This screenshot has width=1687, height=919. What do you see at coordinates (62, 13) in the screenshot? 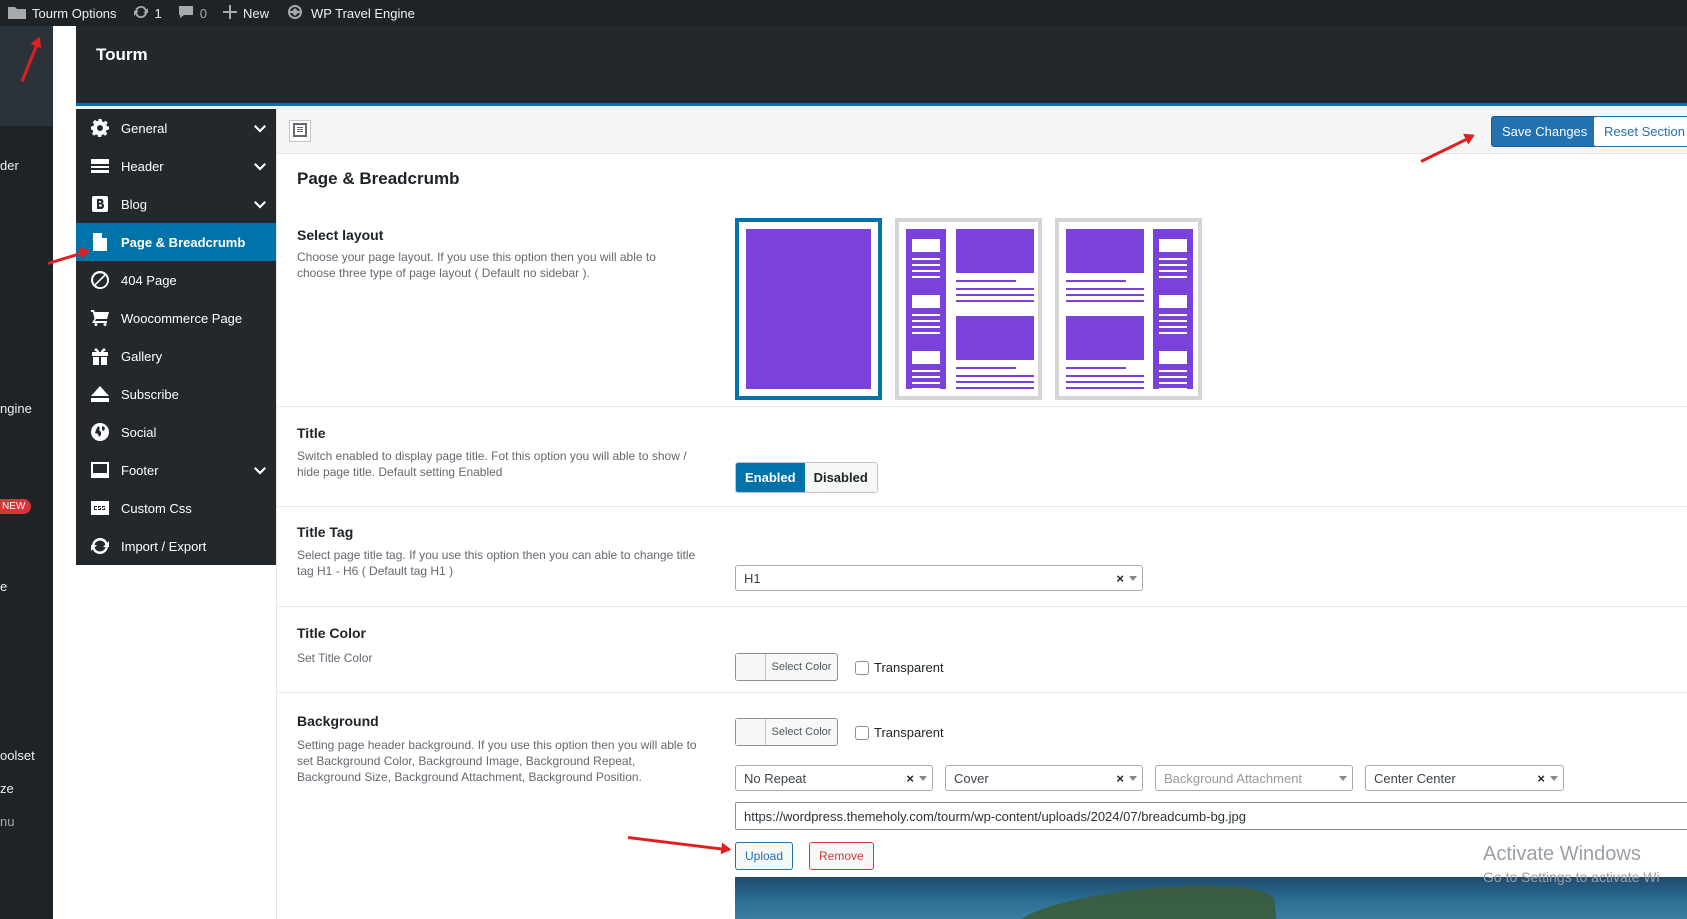
I see `site-name-link: Tourm Options` at bounding box center [62, 13].